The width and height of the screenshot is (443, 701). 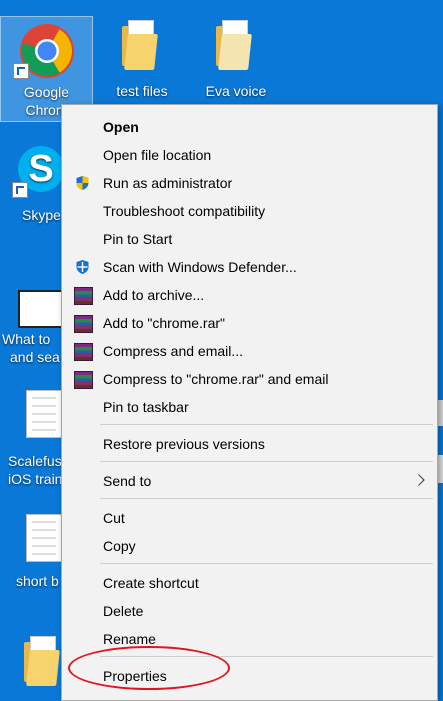 I want to click on menu-item-pin-to-taskbar: Pin to taskbar, so click(x=249, y=407).